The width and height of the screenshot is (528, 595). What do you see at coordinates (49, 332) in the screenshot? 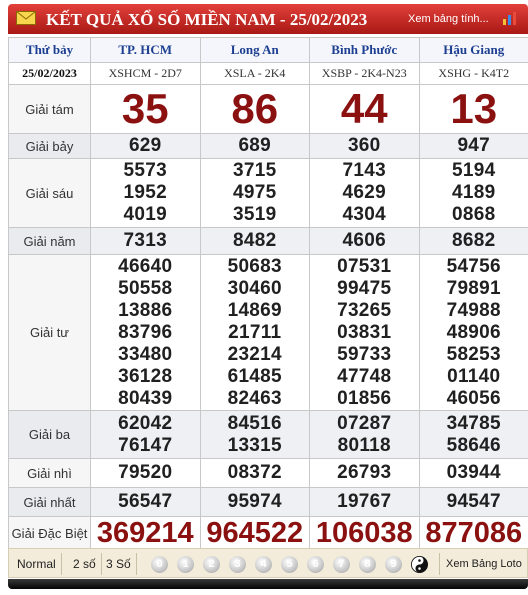
I see `prize-label: Giải tư` at bounding box center [49, 332].